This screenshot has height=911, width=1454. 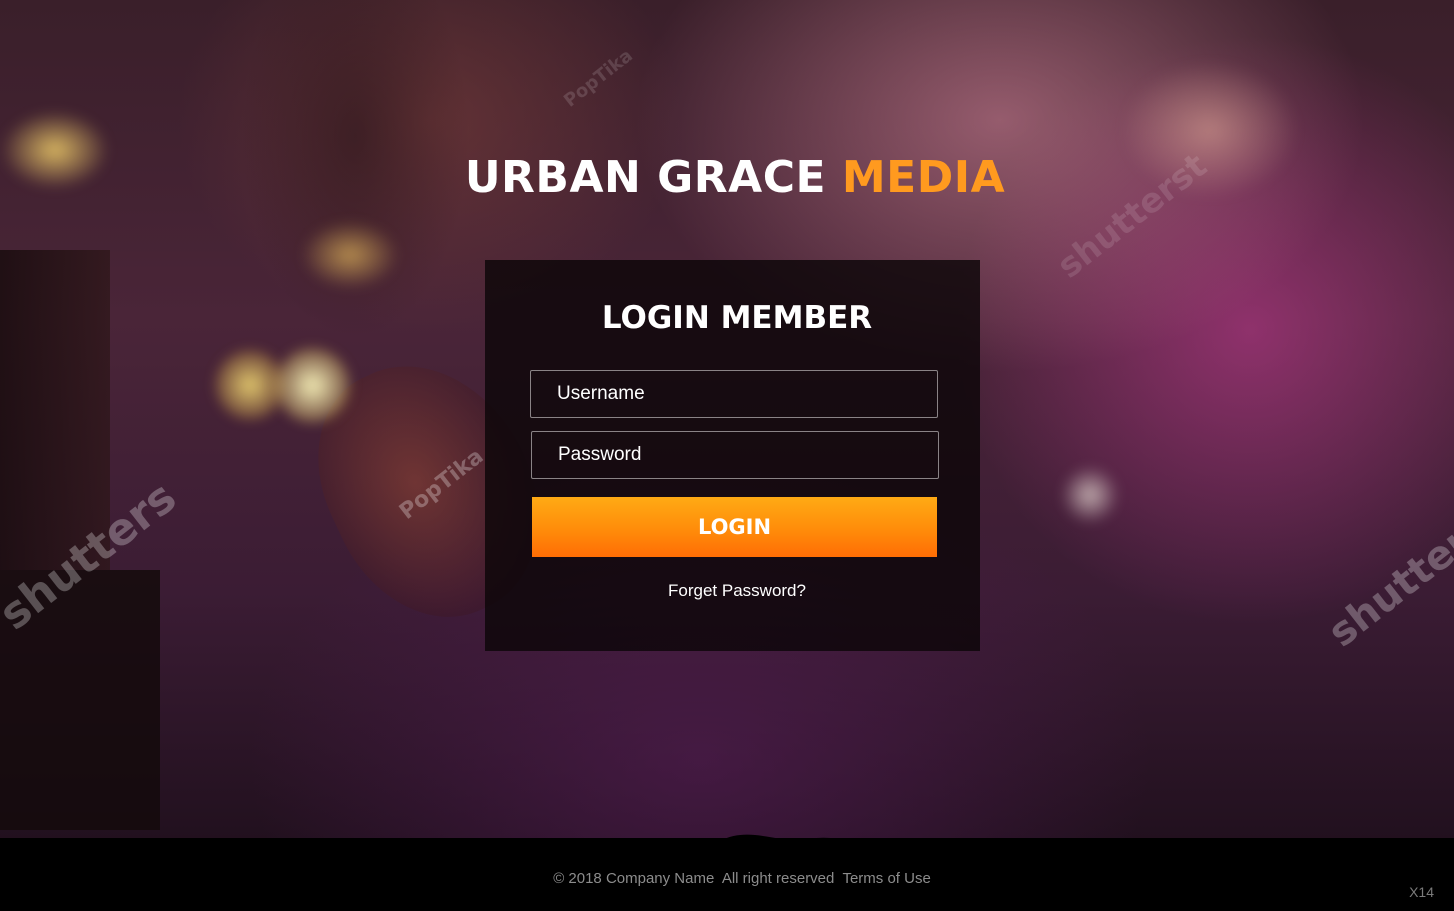 I want to click on forgot-password-link: Forget Password?, so click(x=737, y=591).